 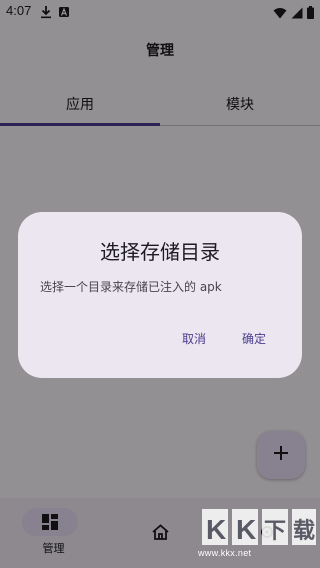 What do you see at coordinates (160, 252) in the screenshot?
I see `dialog-title: 选择存储目录` at bounding box center [160, 252].